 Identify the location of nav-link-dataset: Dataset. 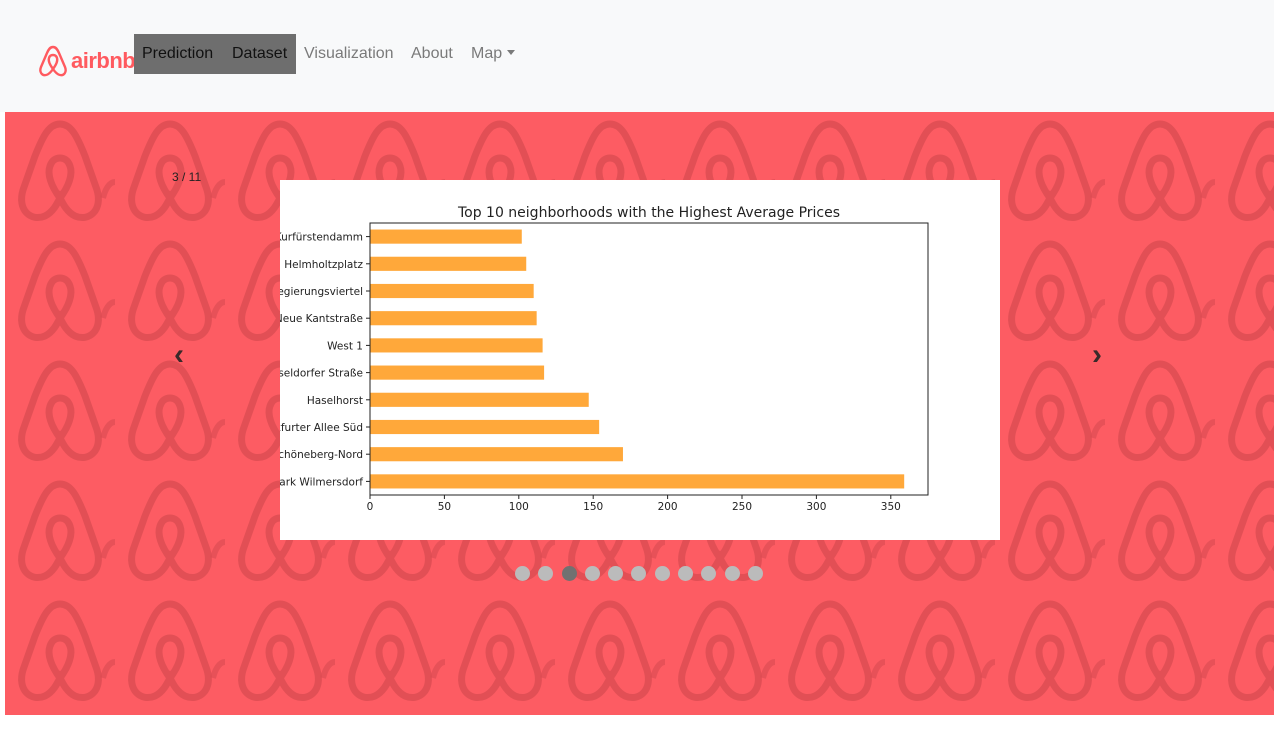
(259, 54).